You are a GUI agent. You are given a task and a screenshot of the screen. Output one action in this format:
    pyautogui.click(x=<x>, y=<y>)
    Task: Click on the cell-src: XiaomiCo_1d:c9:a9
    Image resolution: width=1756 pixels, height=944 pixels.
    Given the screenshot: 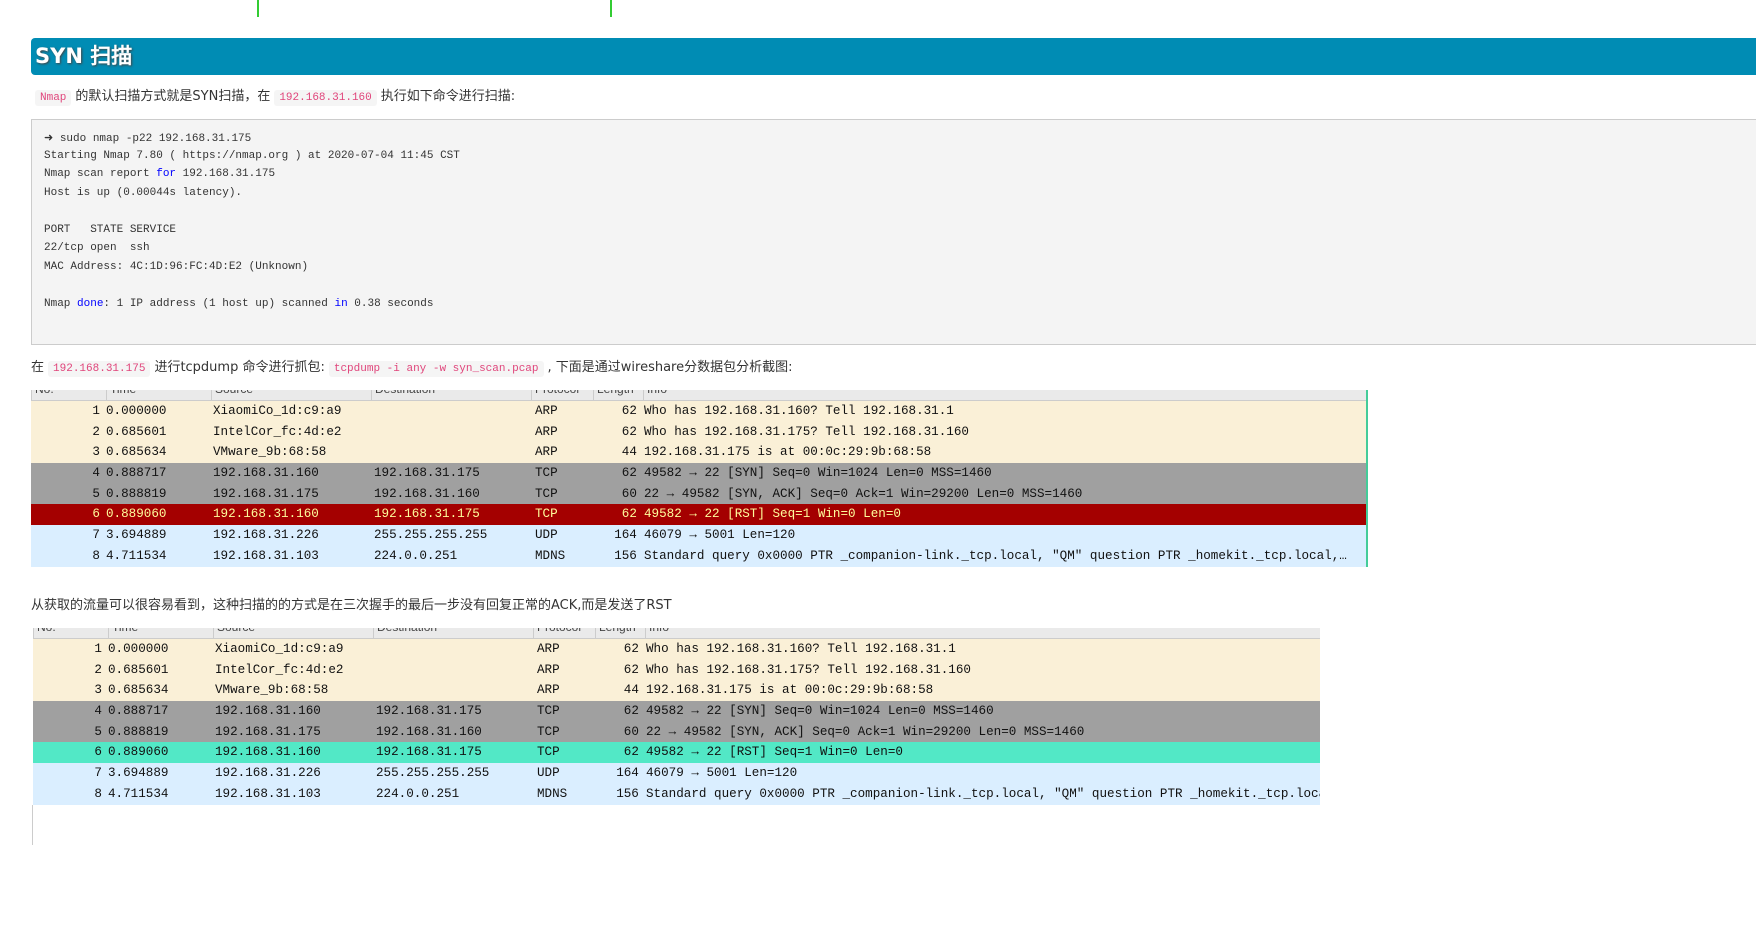 What is the action you would take?
    pyautogui.click(x=277, y=411)
    